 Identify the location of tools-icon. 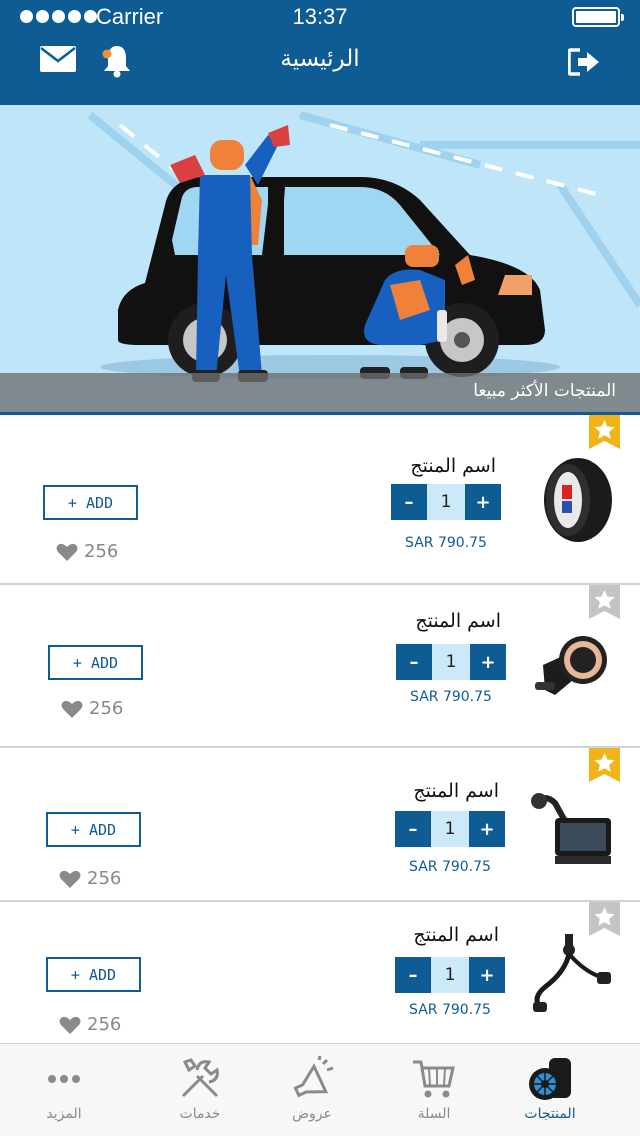
(200, 1078).